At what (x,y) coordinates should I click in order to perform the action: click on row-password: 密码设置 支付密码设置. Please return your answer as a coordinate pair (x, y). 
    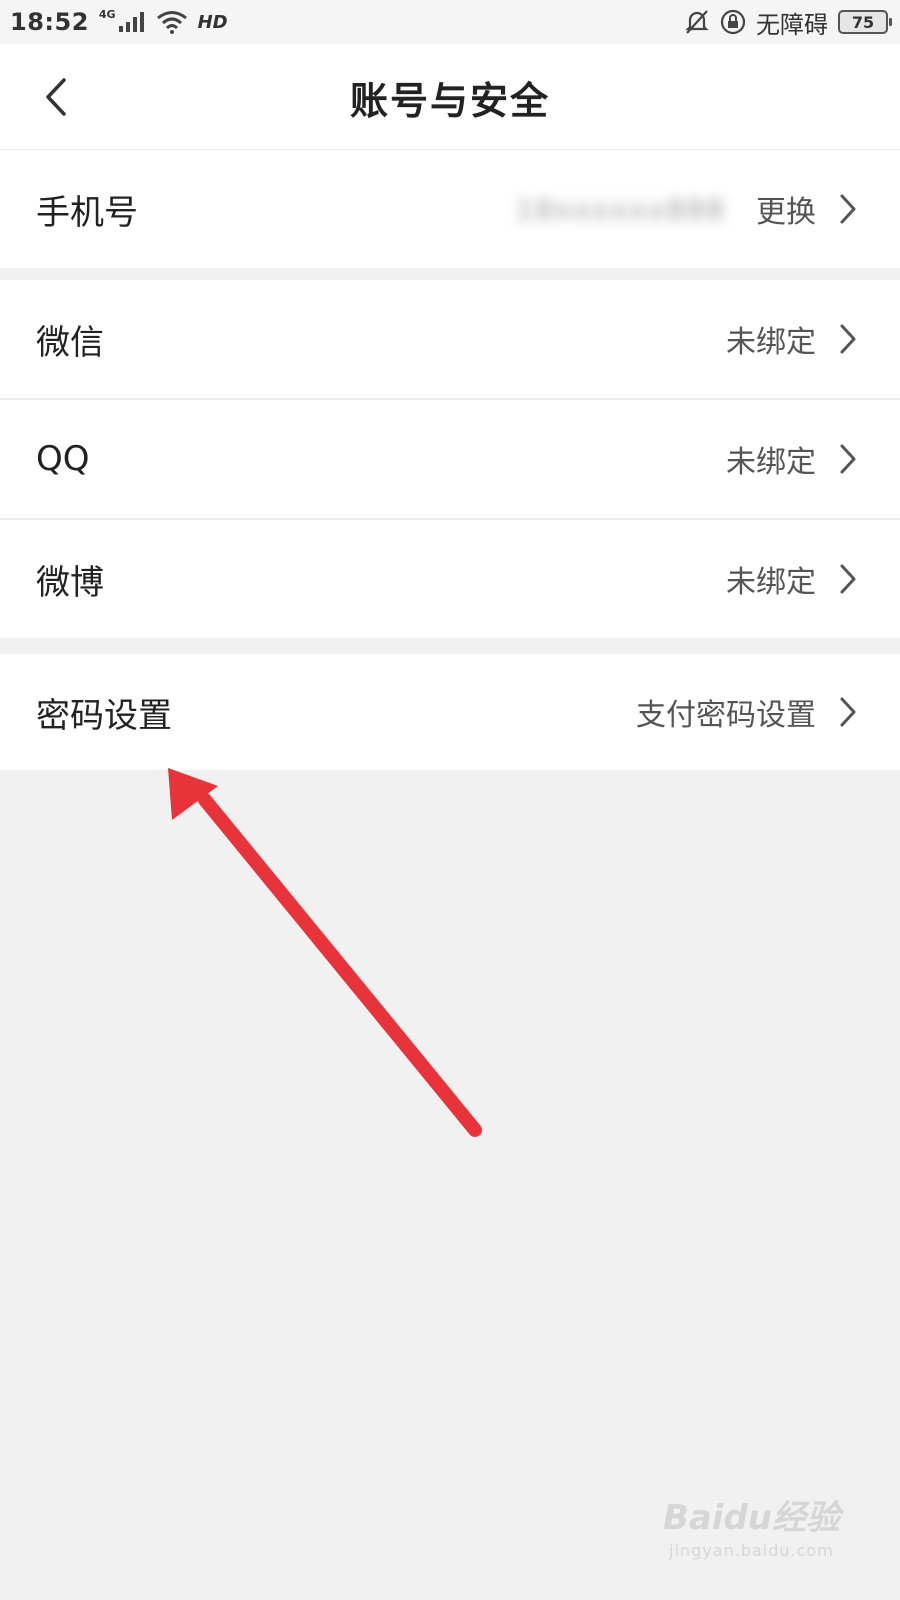
    Looking at the image, I should click on (450, 712).